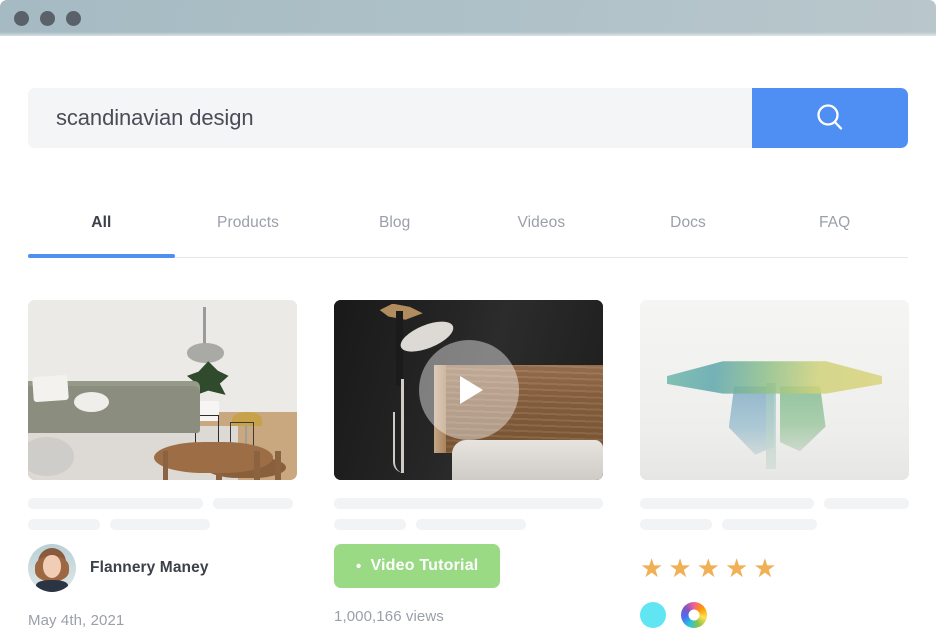  Describe the element at coordinates (688, 235) in the screenshot. I see `tab-docs: Docs` at that location.